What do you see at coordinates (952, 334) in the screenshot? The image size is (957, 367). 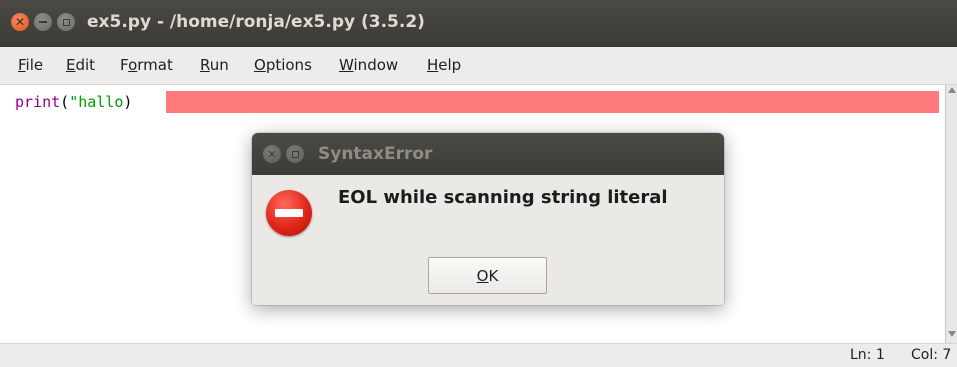 I see `scroll-down-icon` at bounding box center [952, 334].